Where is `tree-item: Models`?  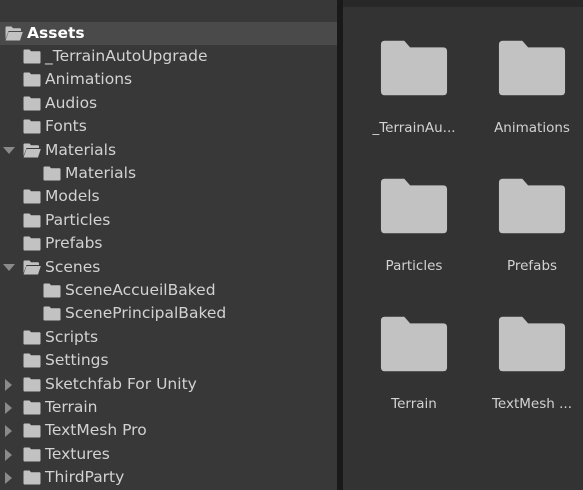 tree-item: Models is located at coordinates (168, 196).